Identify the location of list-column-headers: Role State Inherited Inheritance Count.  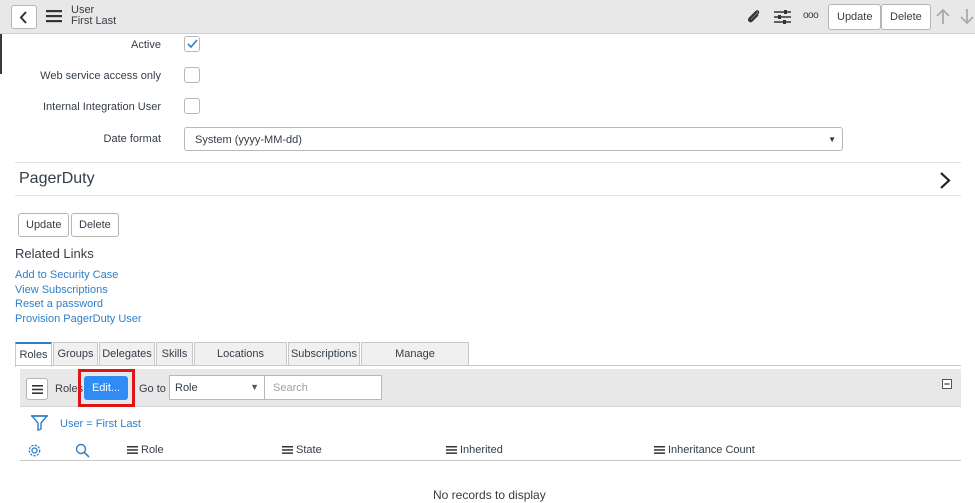
(490, 450).